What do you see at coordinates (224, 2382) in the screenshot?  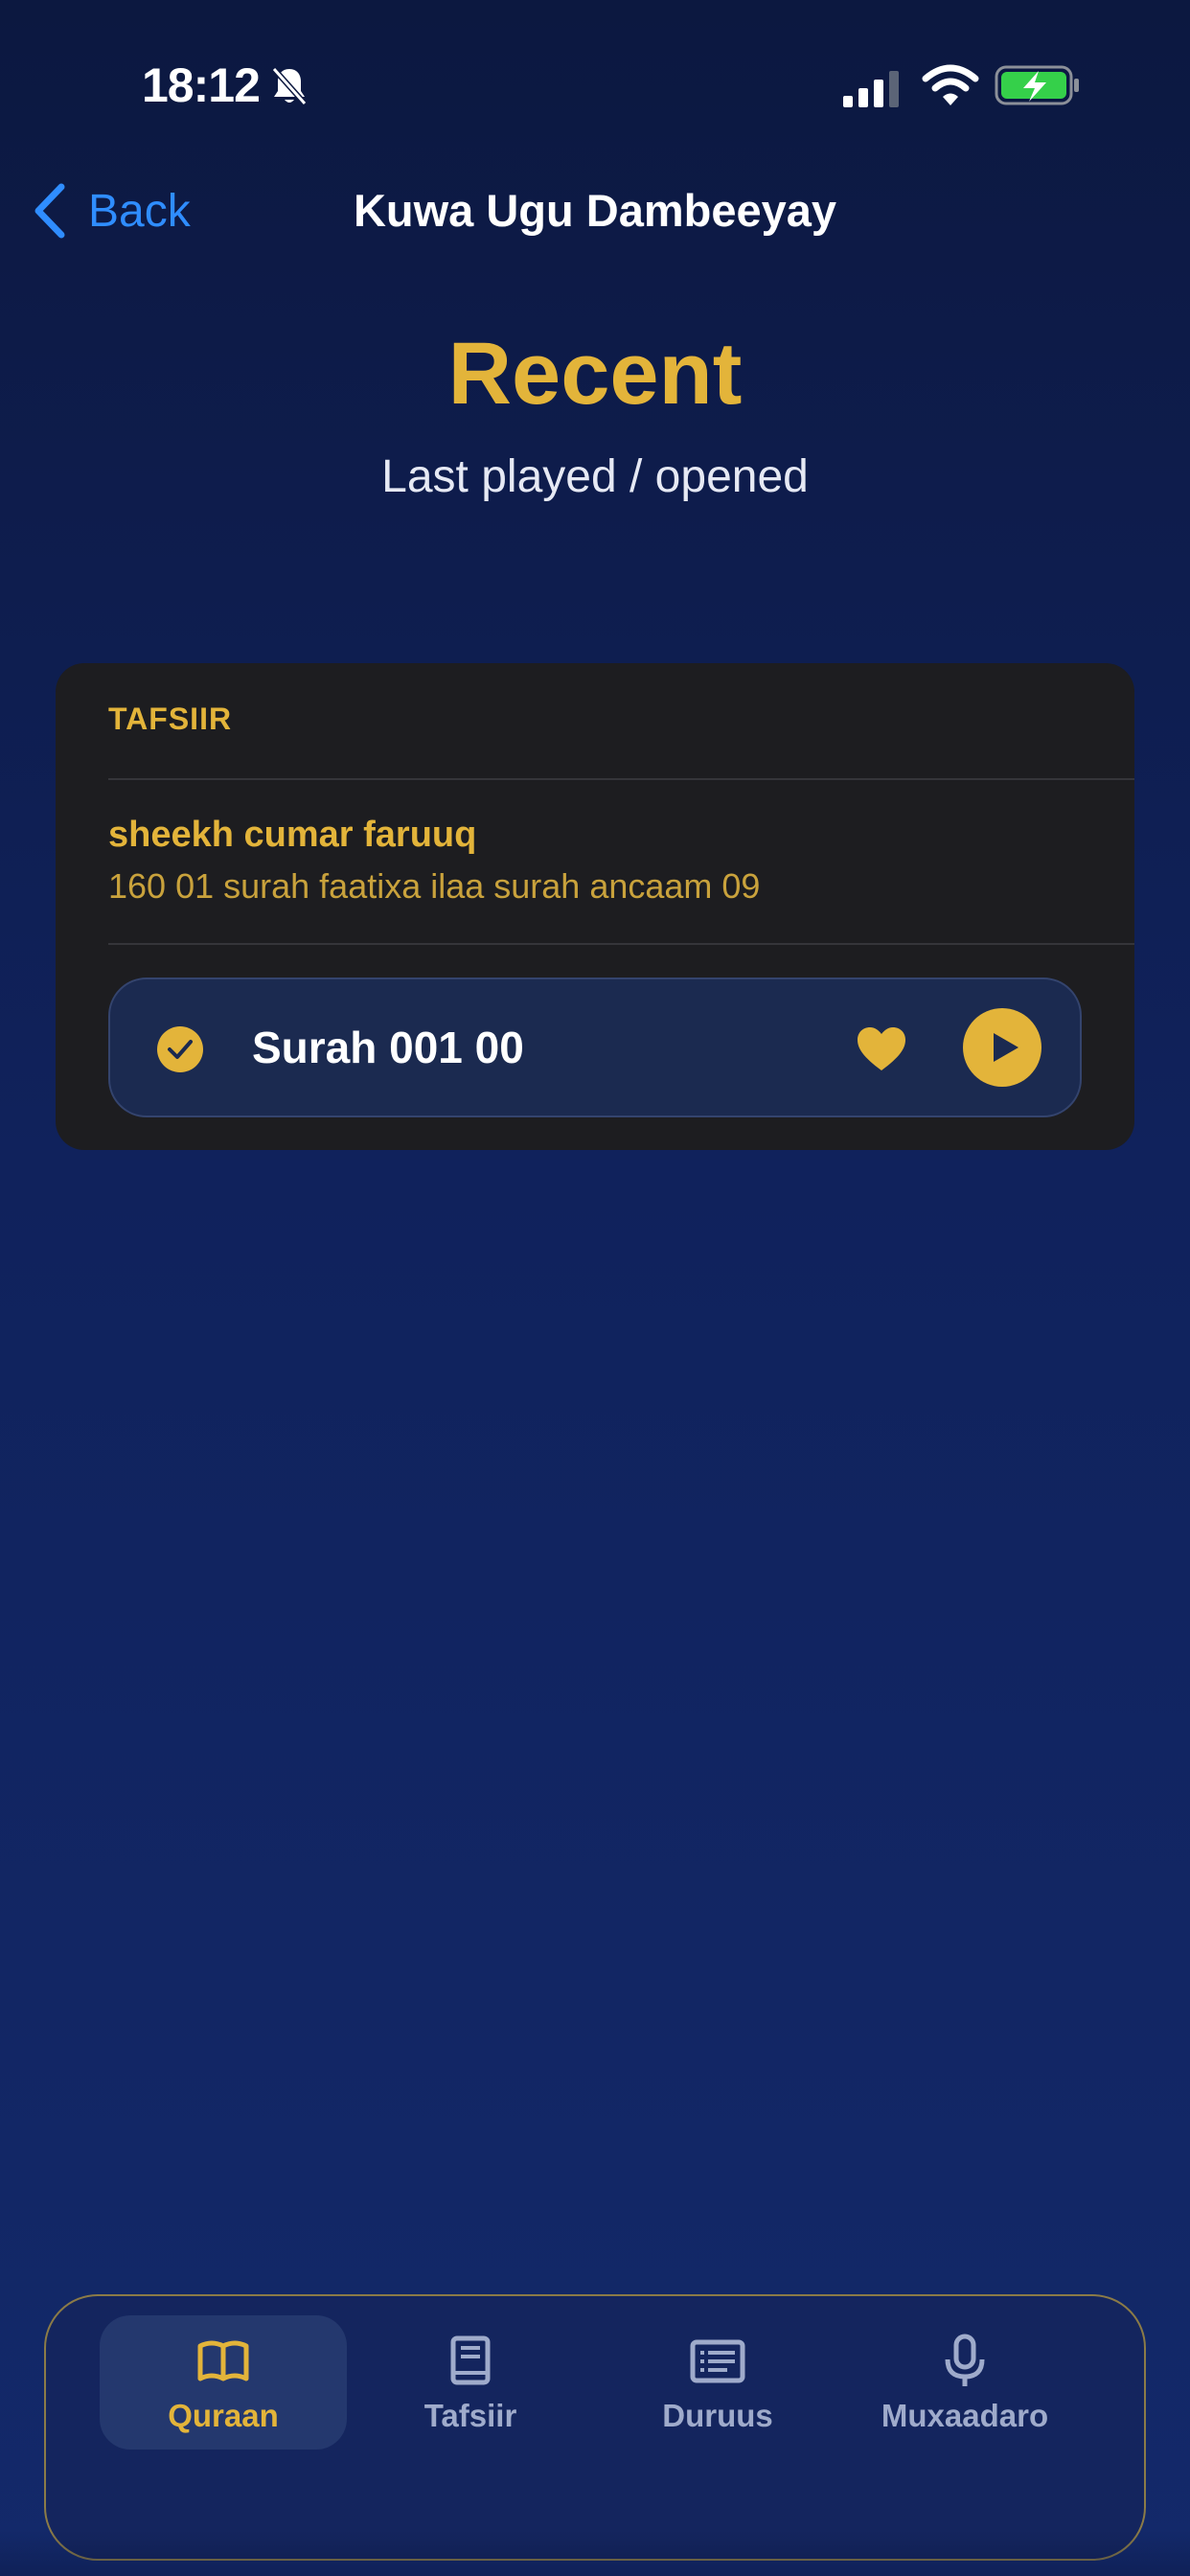 I see `tab-quraan: Quraan` at bounding box center [224, 2382].